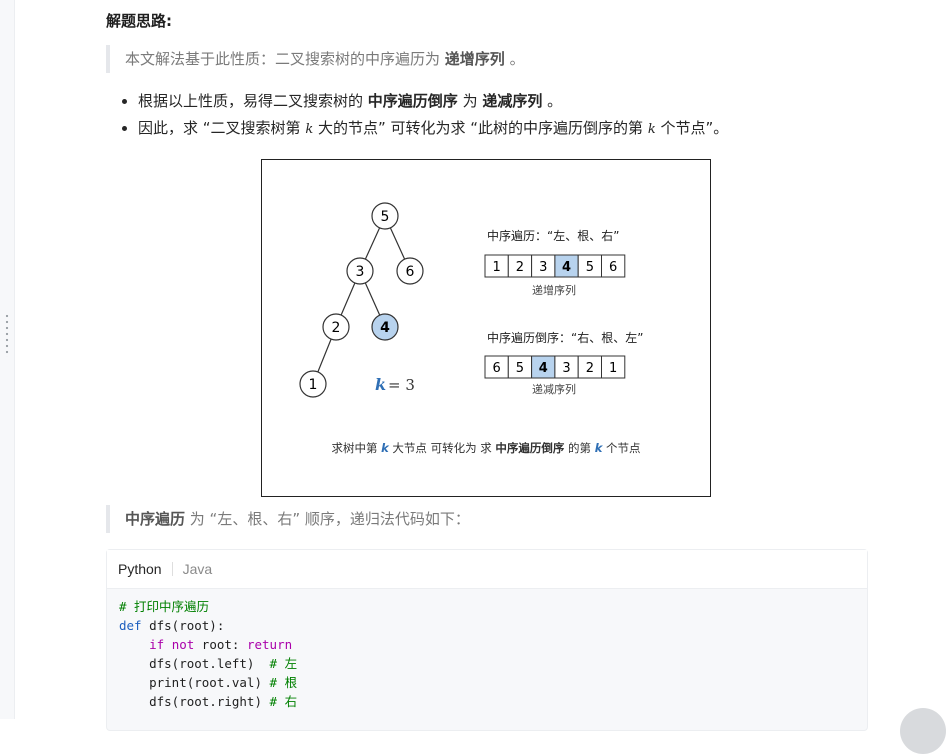 The height and width of the screenshot is (754, 950). I want to click on quote-emphasis: 递增序列, so click(474, 59).